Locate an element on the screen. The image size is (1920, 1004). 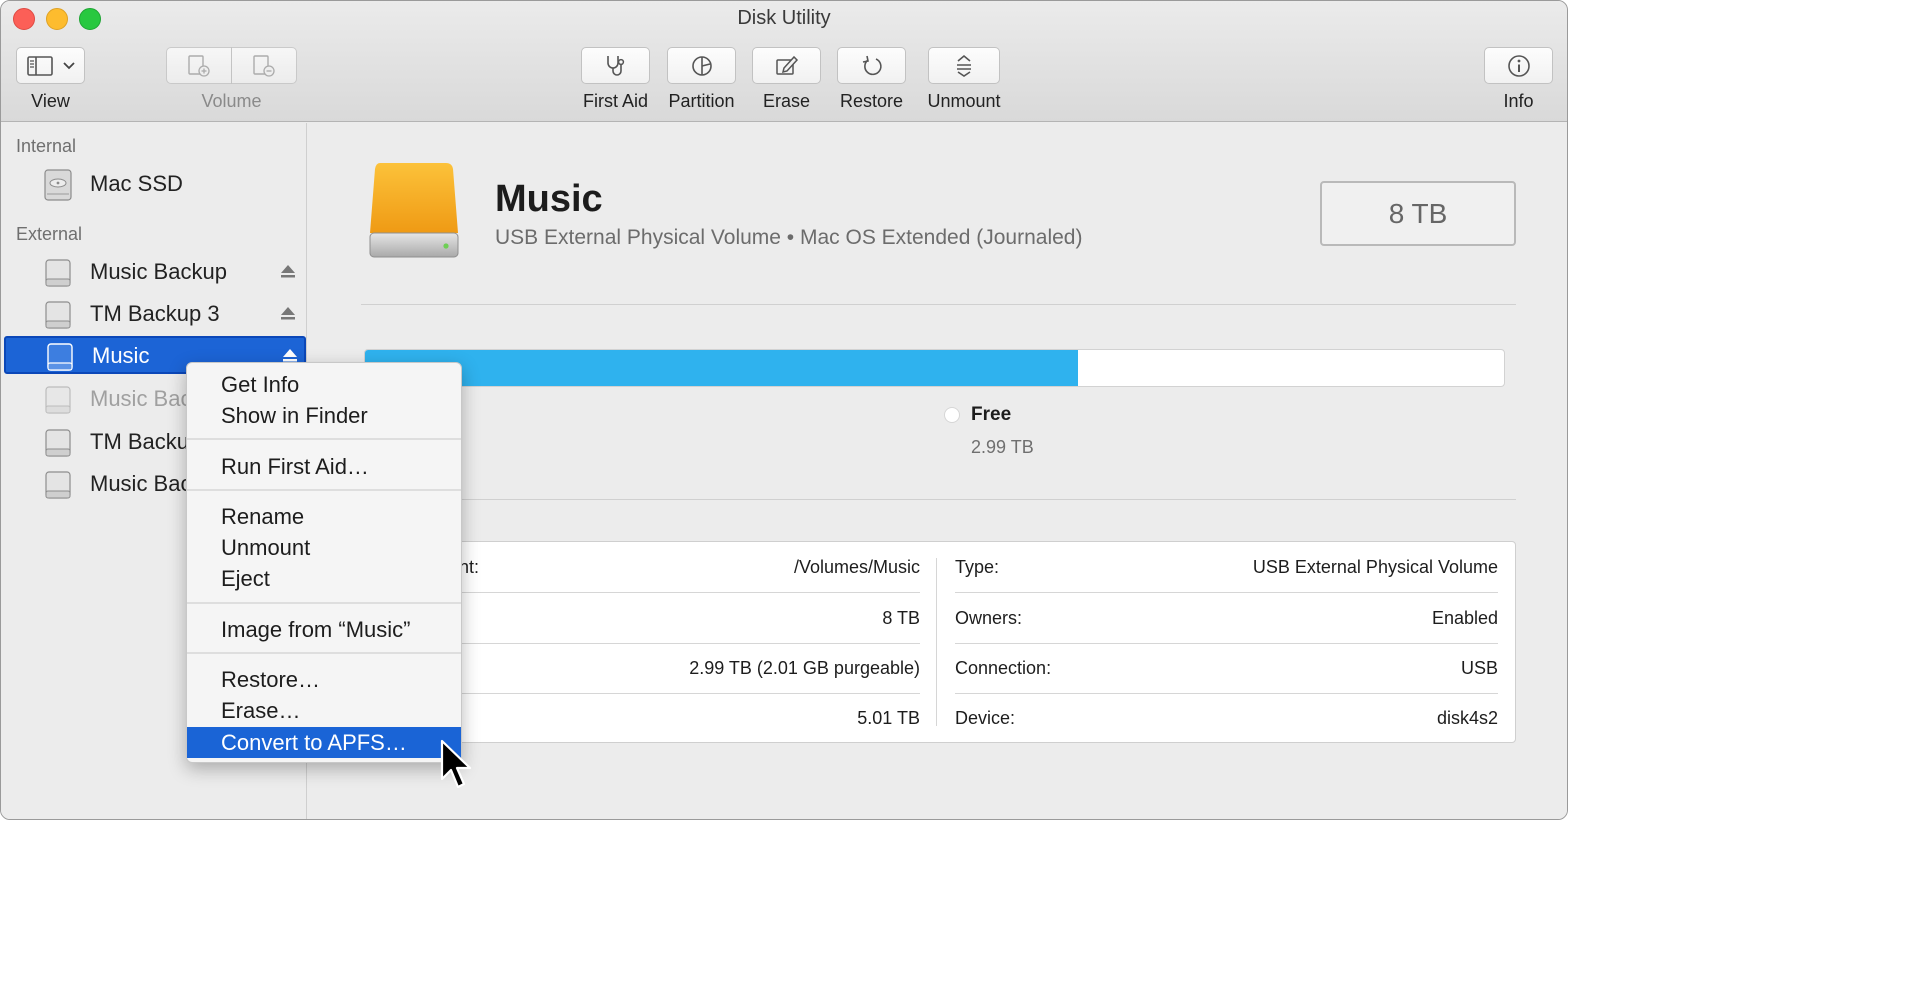
usage-bar is located at coordinates (934, 368).